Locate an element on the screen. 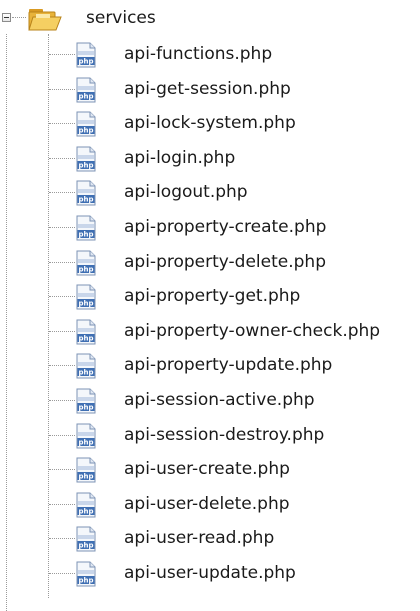  tree-node-file: php api-functions.php is located at coordinates (210, 55).